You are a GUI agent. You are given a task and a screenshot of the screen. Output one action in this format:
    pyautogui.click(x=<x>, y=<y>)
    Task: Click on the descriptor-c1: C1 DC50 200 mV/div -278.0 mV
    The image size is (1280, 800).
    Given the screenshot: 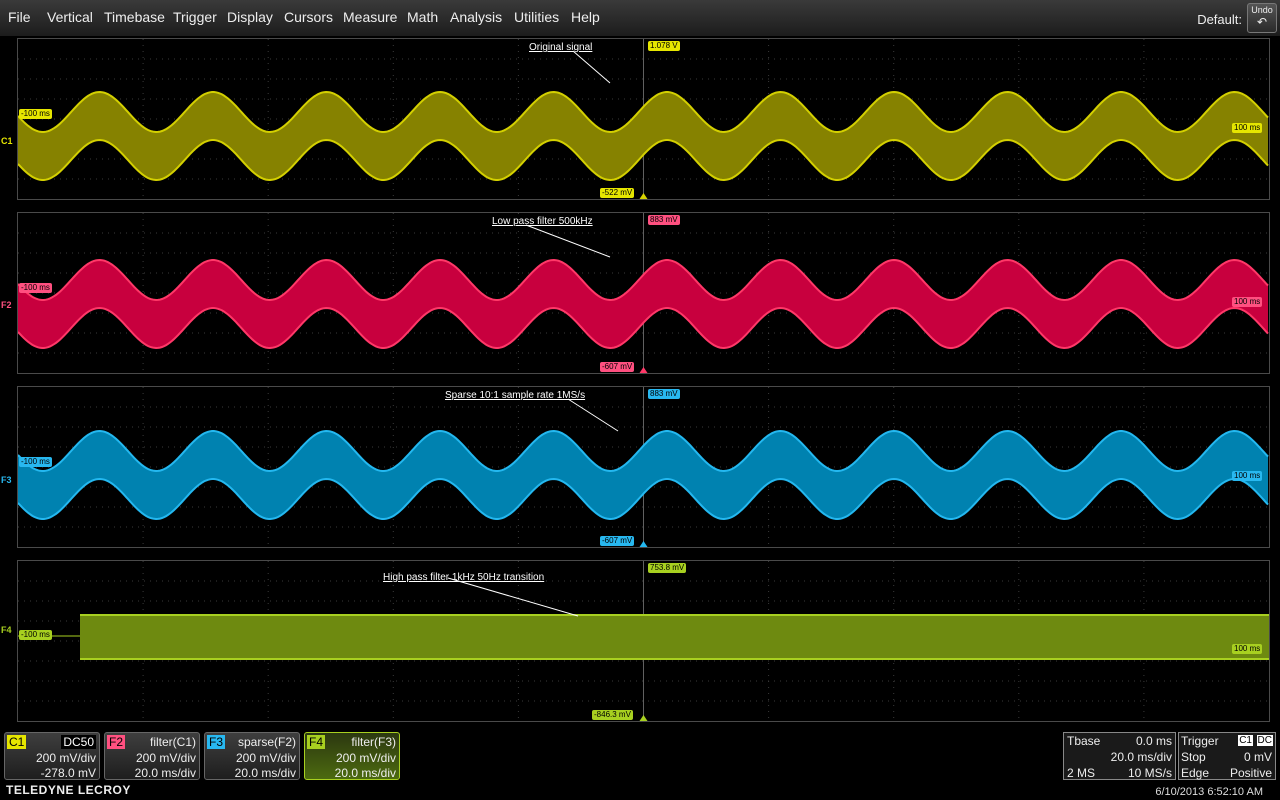 What is the action you would take?
    pyautogui.click(x=52, y=756)
    